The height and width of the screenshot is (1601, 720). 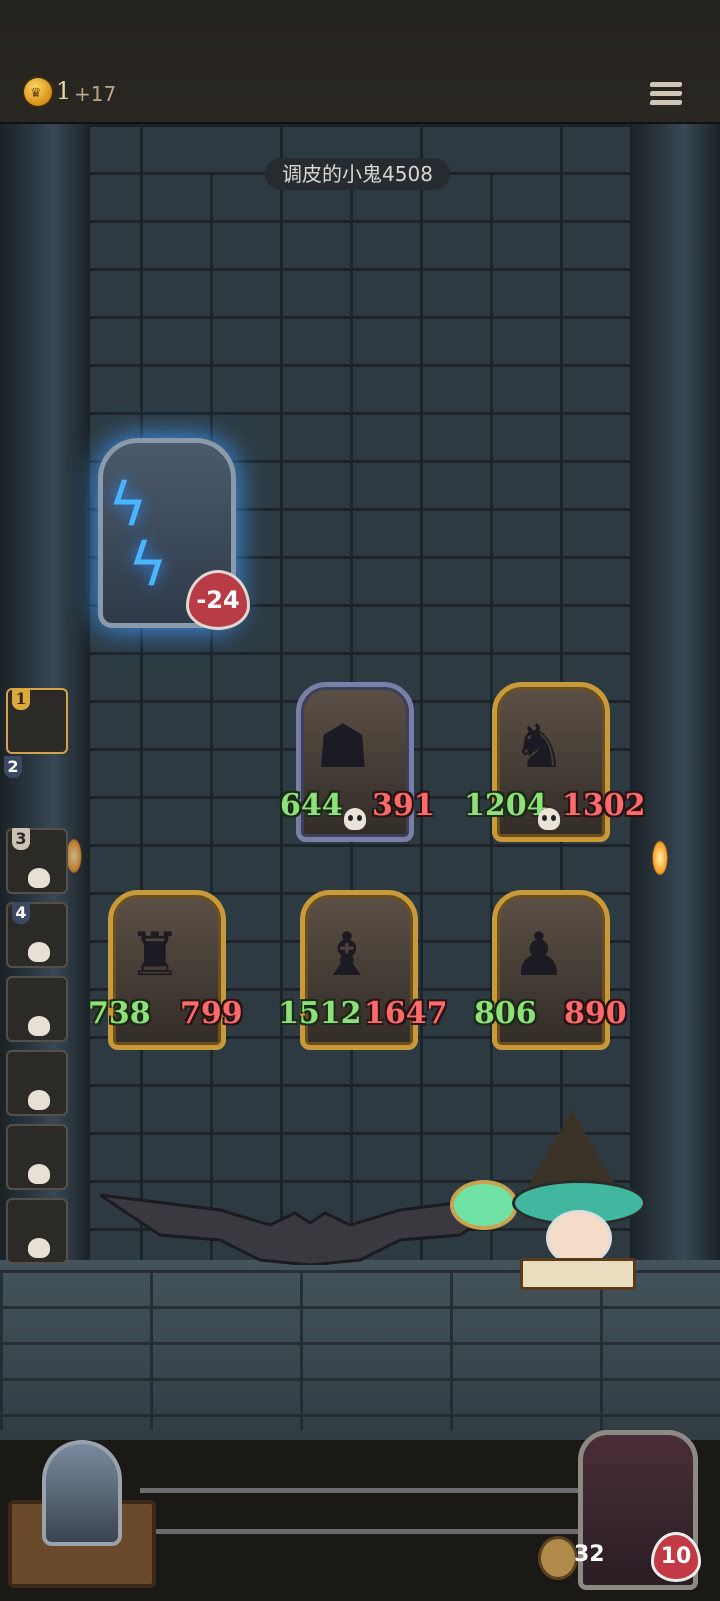 I want to click on minion-attack: 1512, so click(x=320, y=1013).